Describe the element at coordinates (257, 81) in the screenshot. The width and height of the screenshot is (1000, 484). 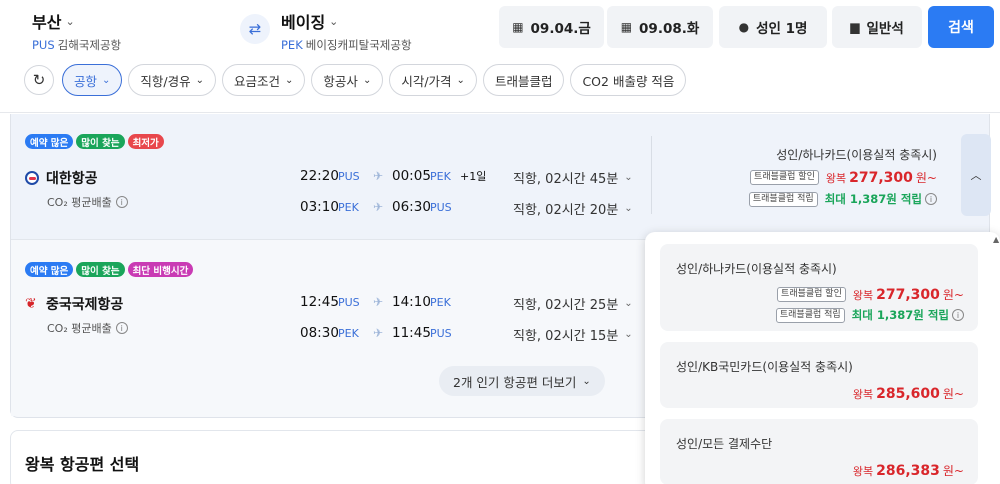
I see `filter-label: 요금조건` at that location.